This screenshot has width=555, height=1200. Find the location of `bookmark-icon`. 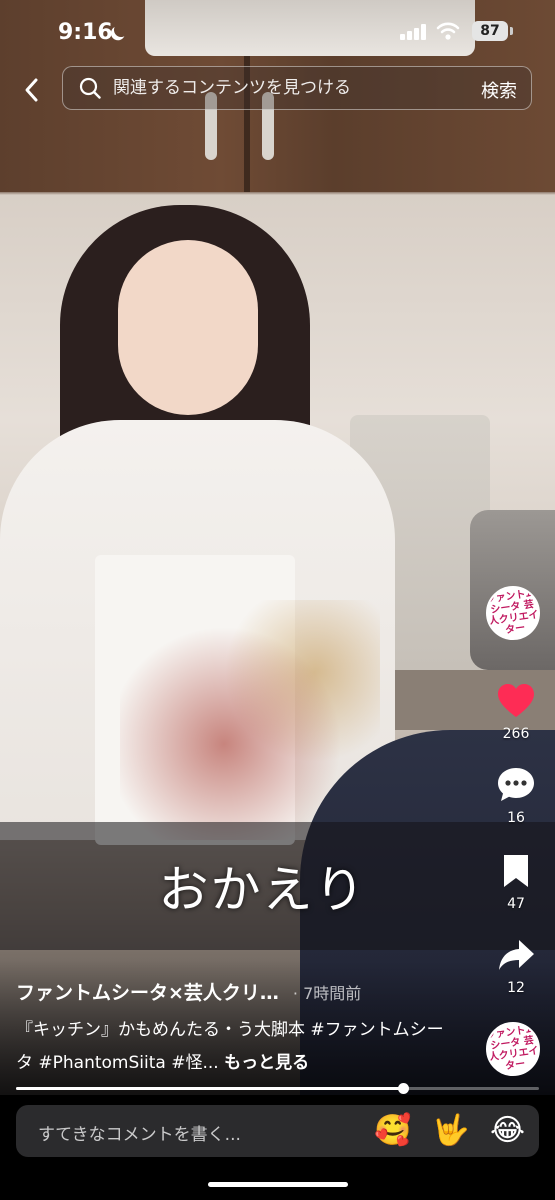

bookmark-icon is located at coordinates (516, 871).